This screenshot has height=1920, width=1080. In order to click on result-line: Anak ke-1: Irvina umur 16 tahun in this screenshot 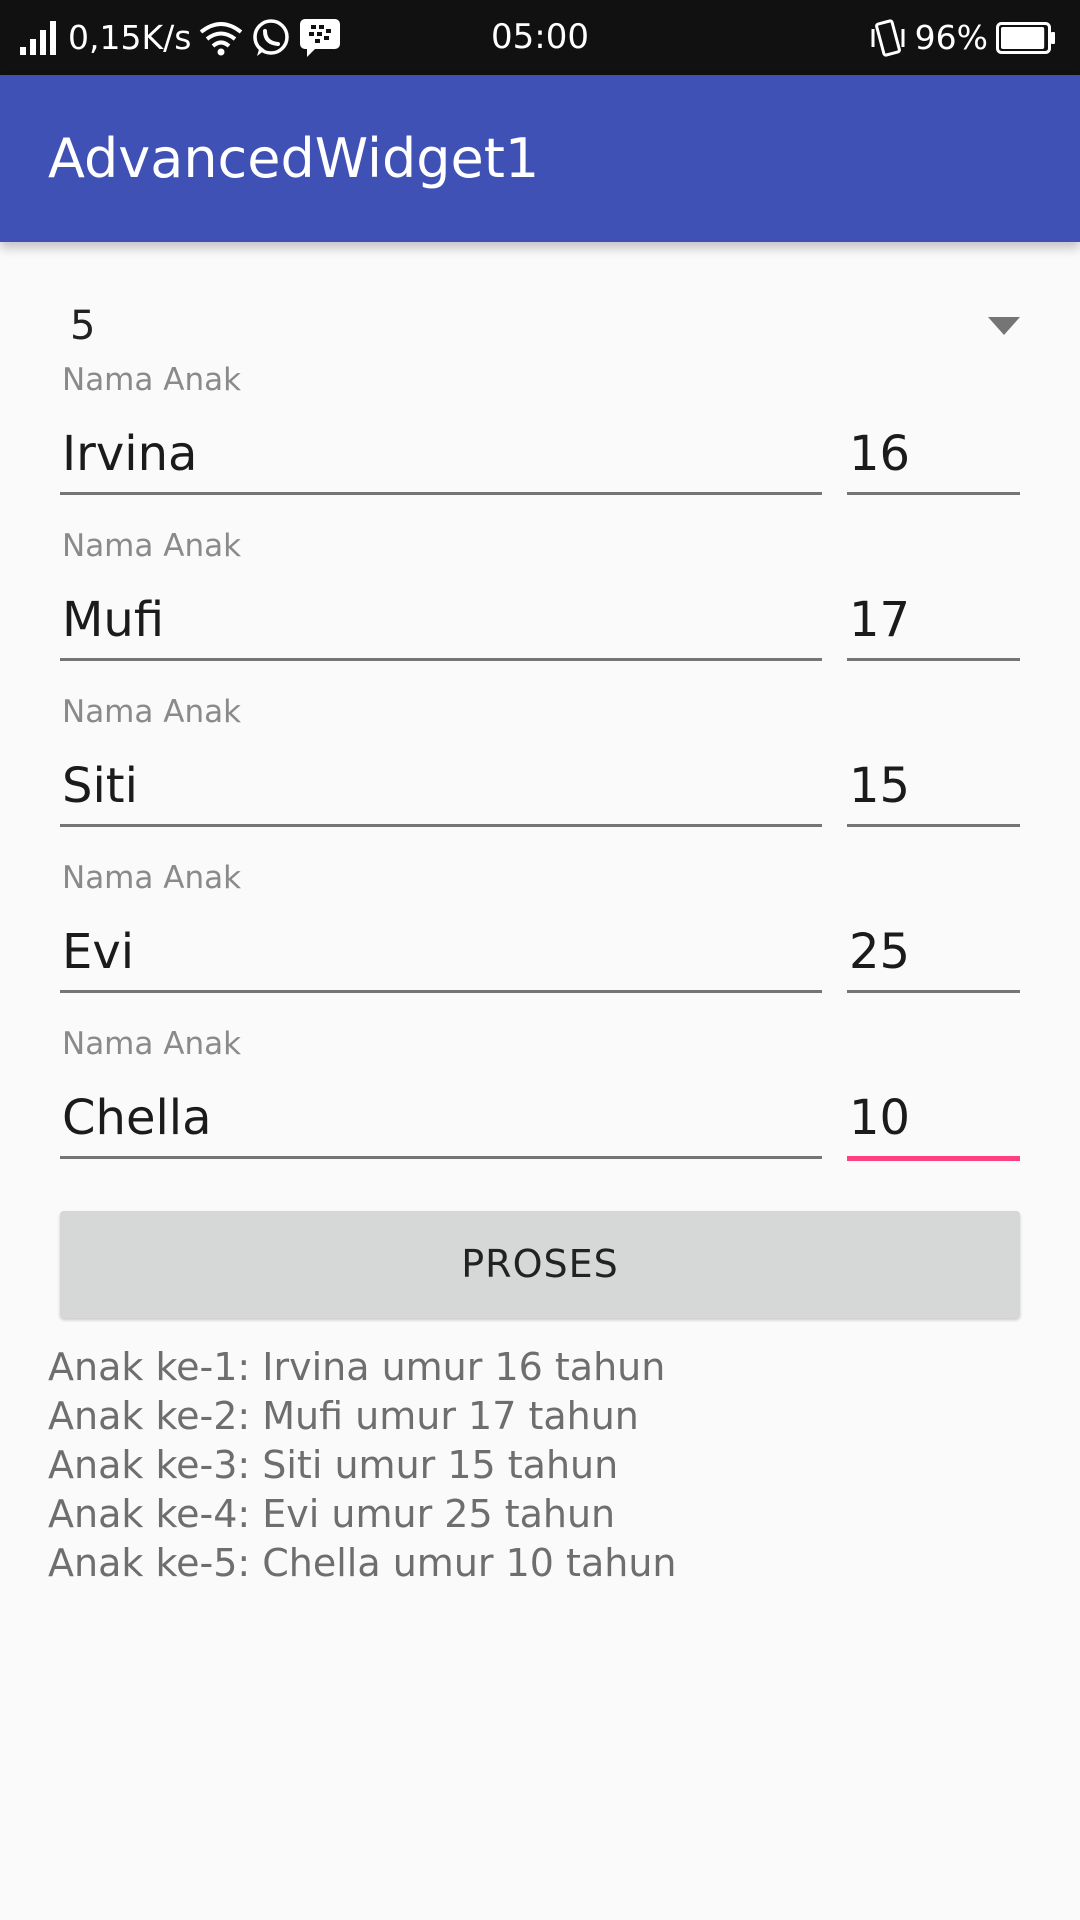, I will do `click(357, 1367)`.